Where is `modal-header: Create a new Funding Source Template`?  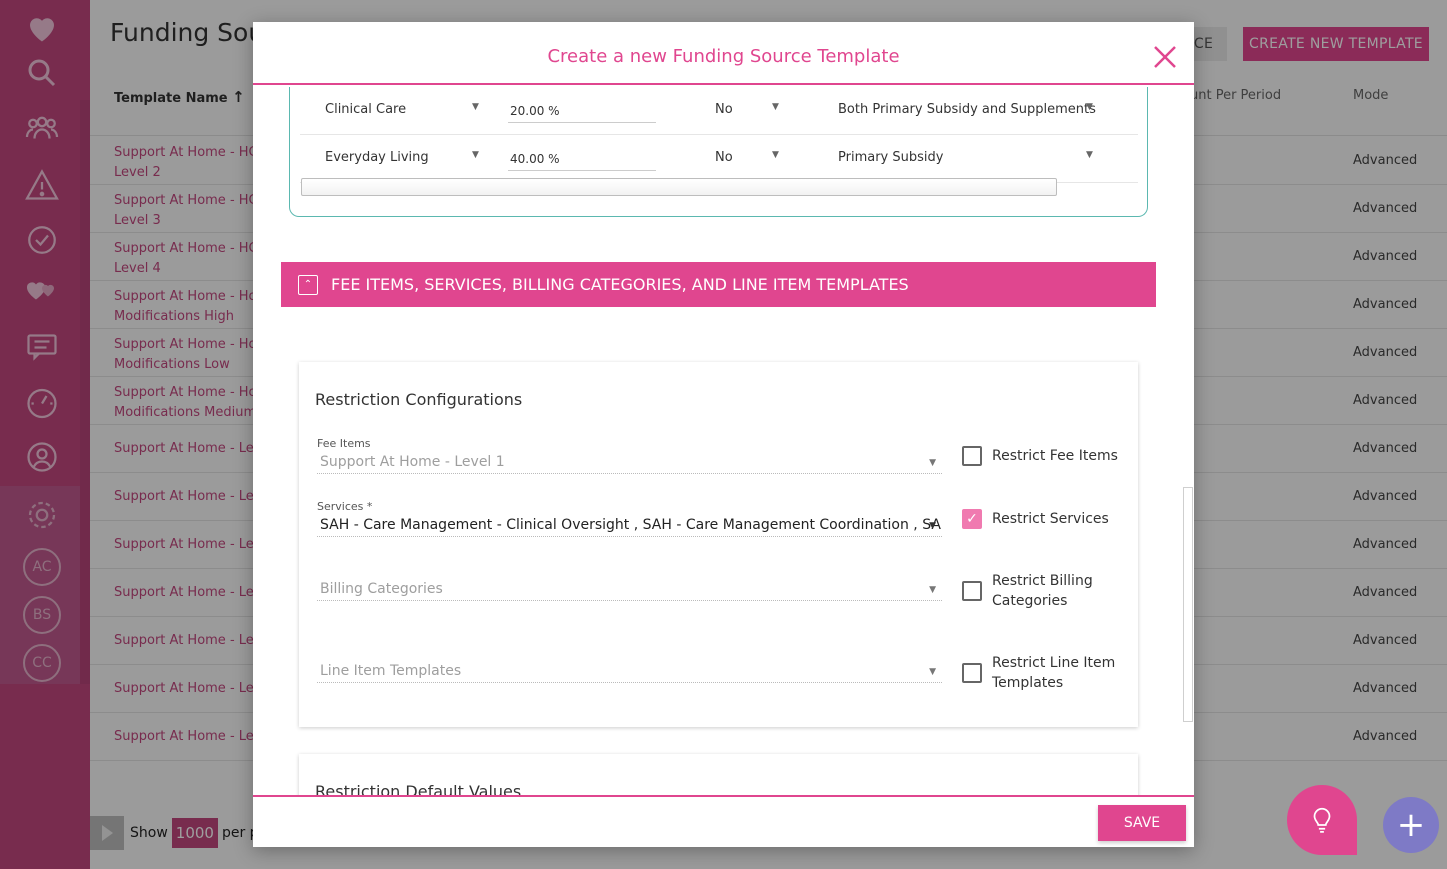 modal-header: Create a new Funding Source Template is located at coordinates (723, 53).